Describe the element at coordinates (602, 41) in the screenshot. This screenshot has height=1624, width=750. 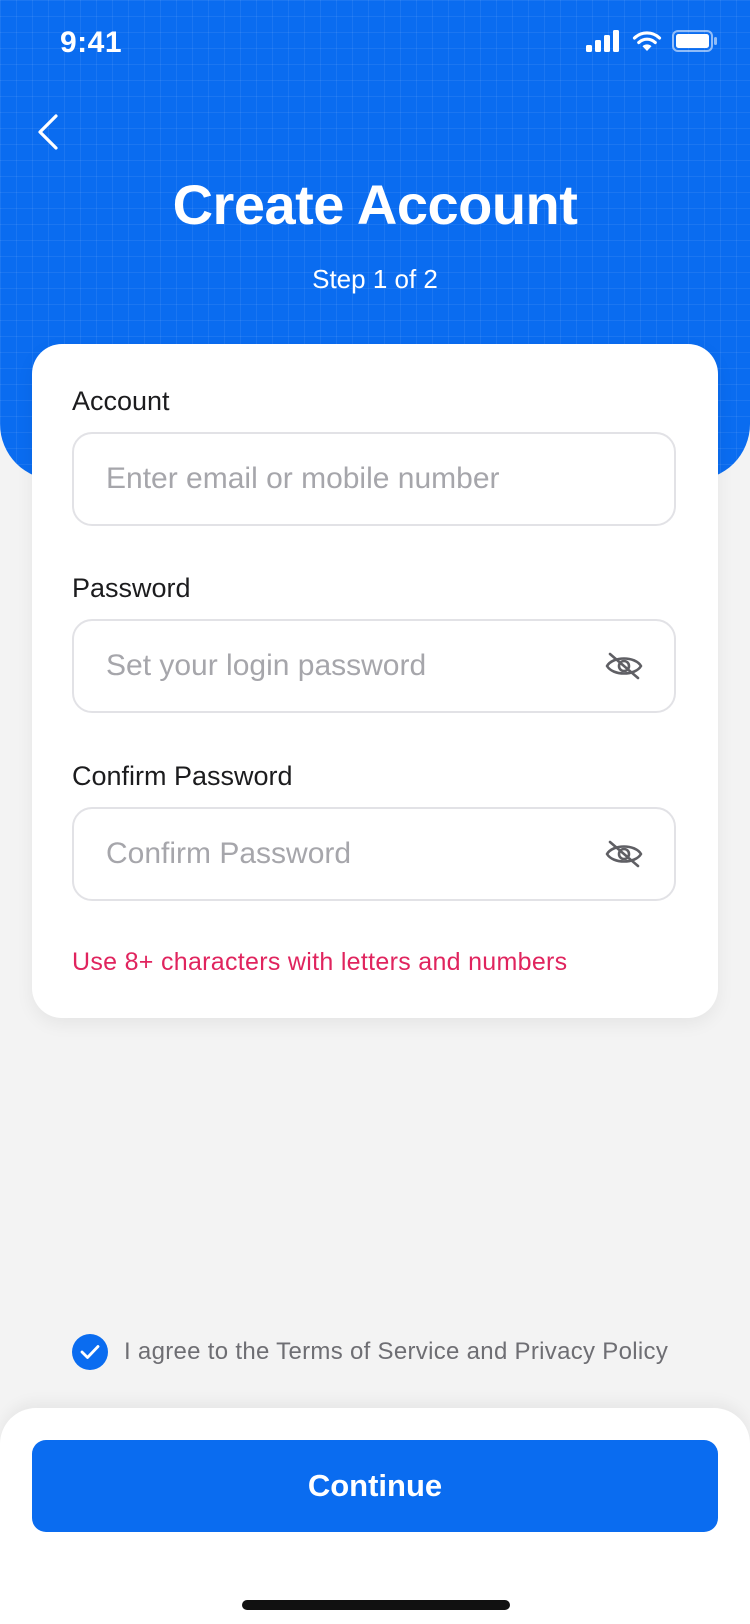
I see `signal-icon` at that location.